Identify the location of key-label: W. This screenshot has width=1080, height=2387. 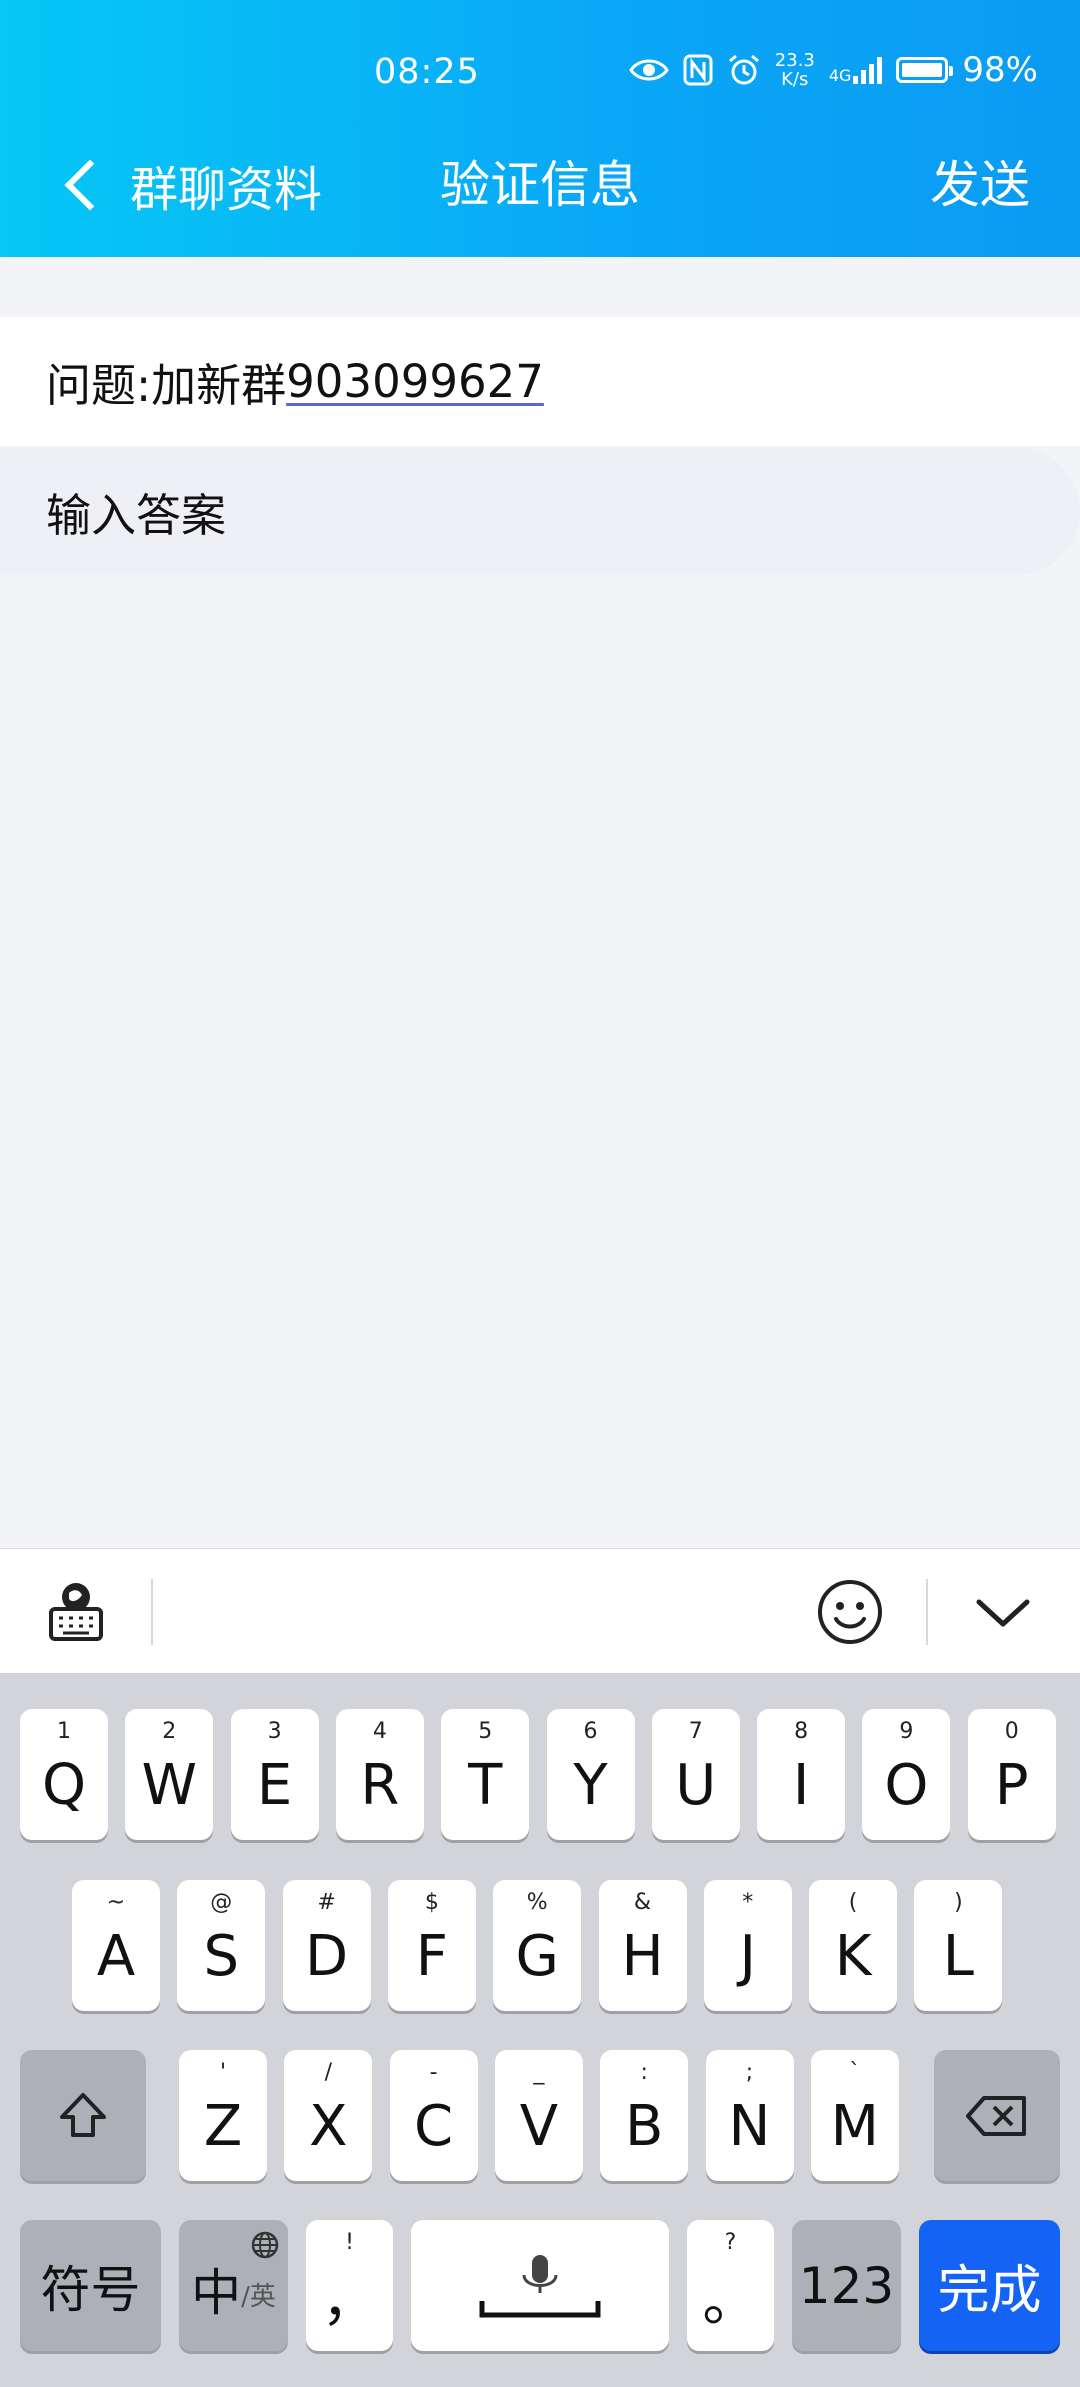
(169, 1785).